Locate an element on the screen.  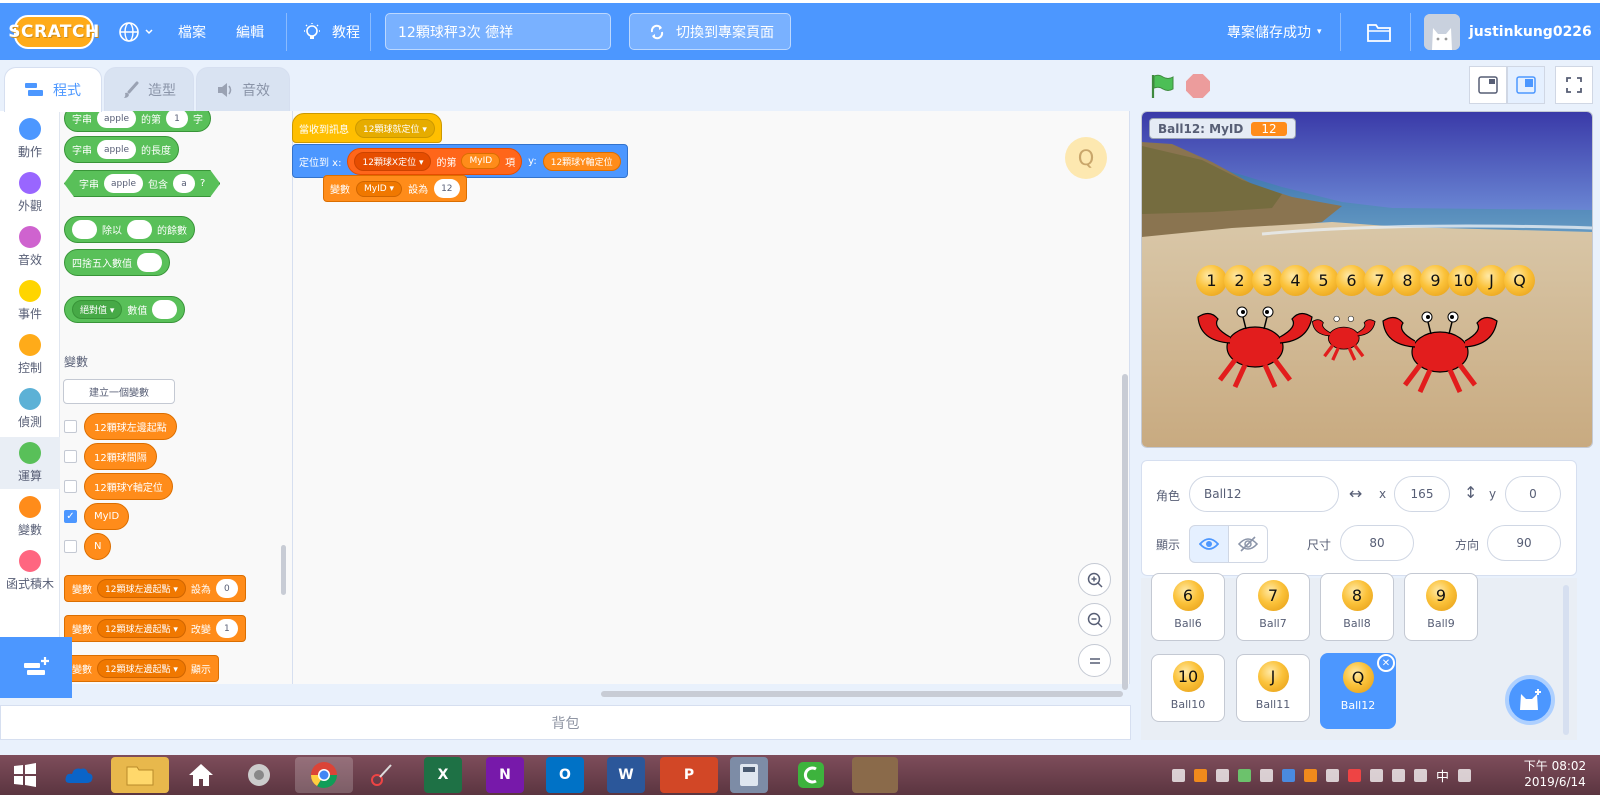
edit-menu: 編輯 is located at coordinates (250, 31).